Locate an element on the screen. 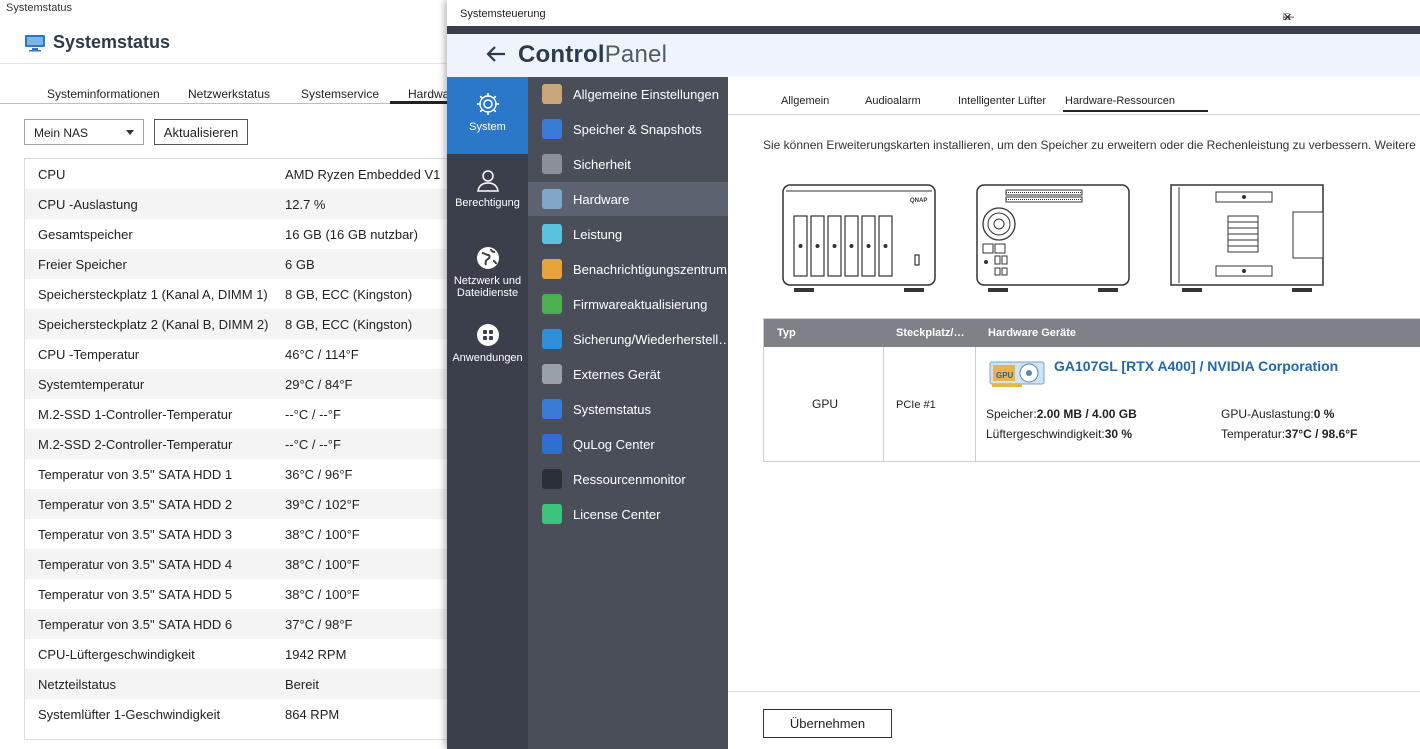 This screenshot has width=1420, height=749. device-slot: PCIe #1 is located at coordinates (916, 405).